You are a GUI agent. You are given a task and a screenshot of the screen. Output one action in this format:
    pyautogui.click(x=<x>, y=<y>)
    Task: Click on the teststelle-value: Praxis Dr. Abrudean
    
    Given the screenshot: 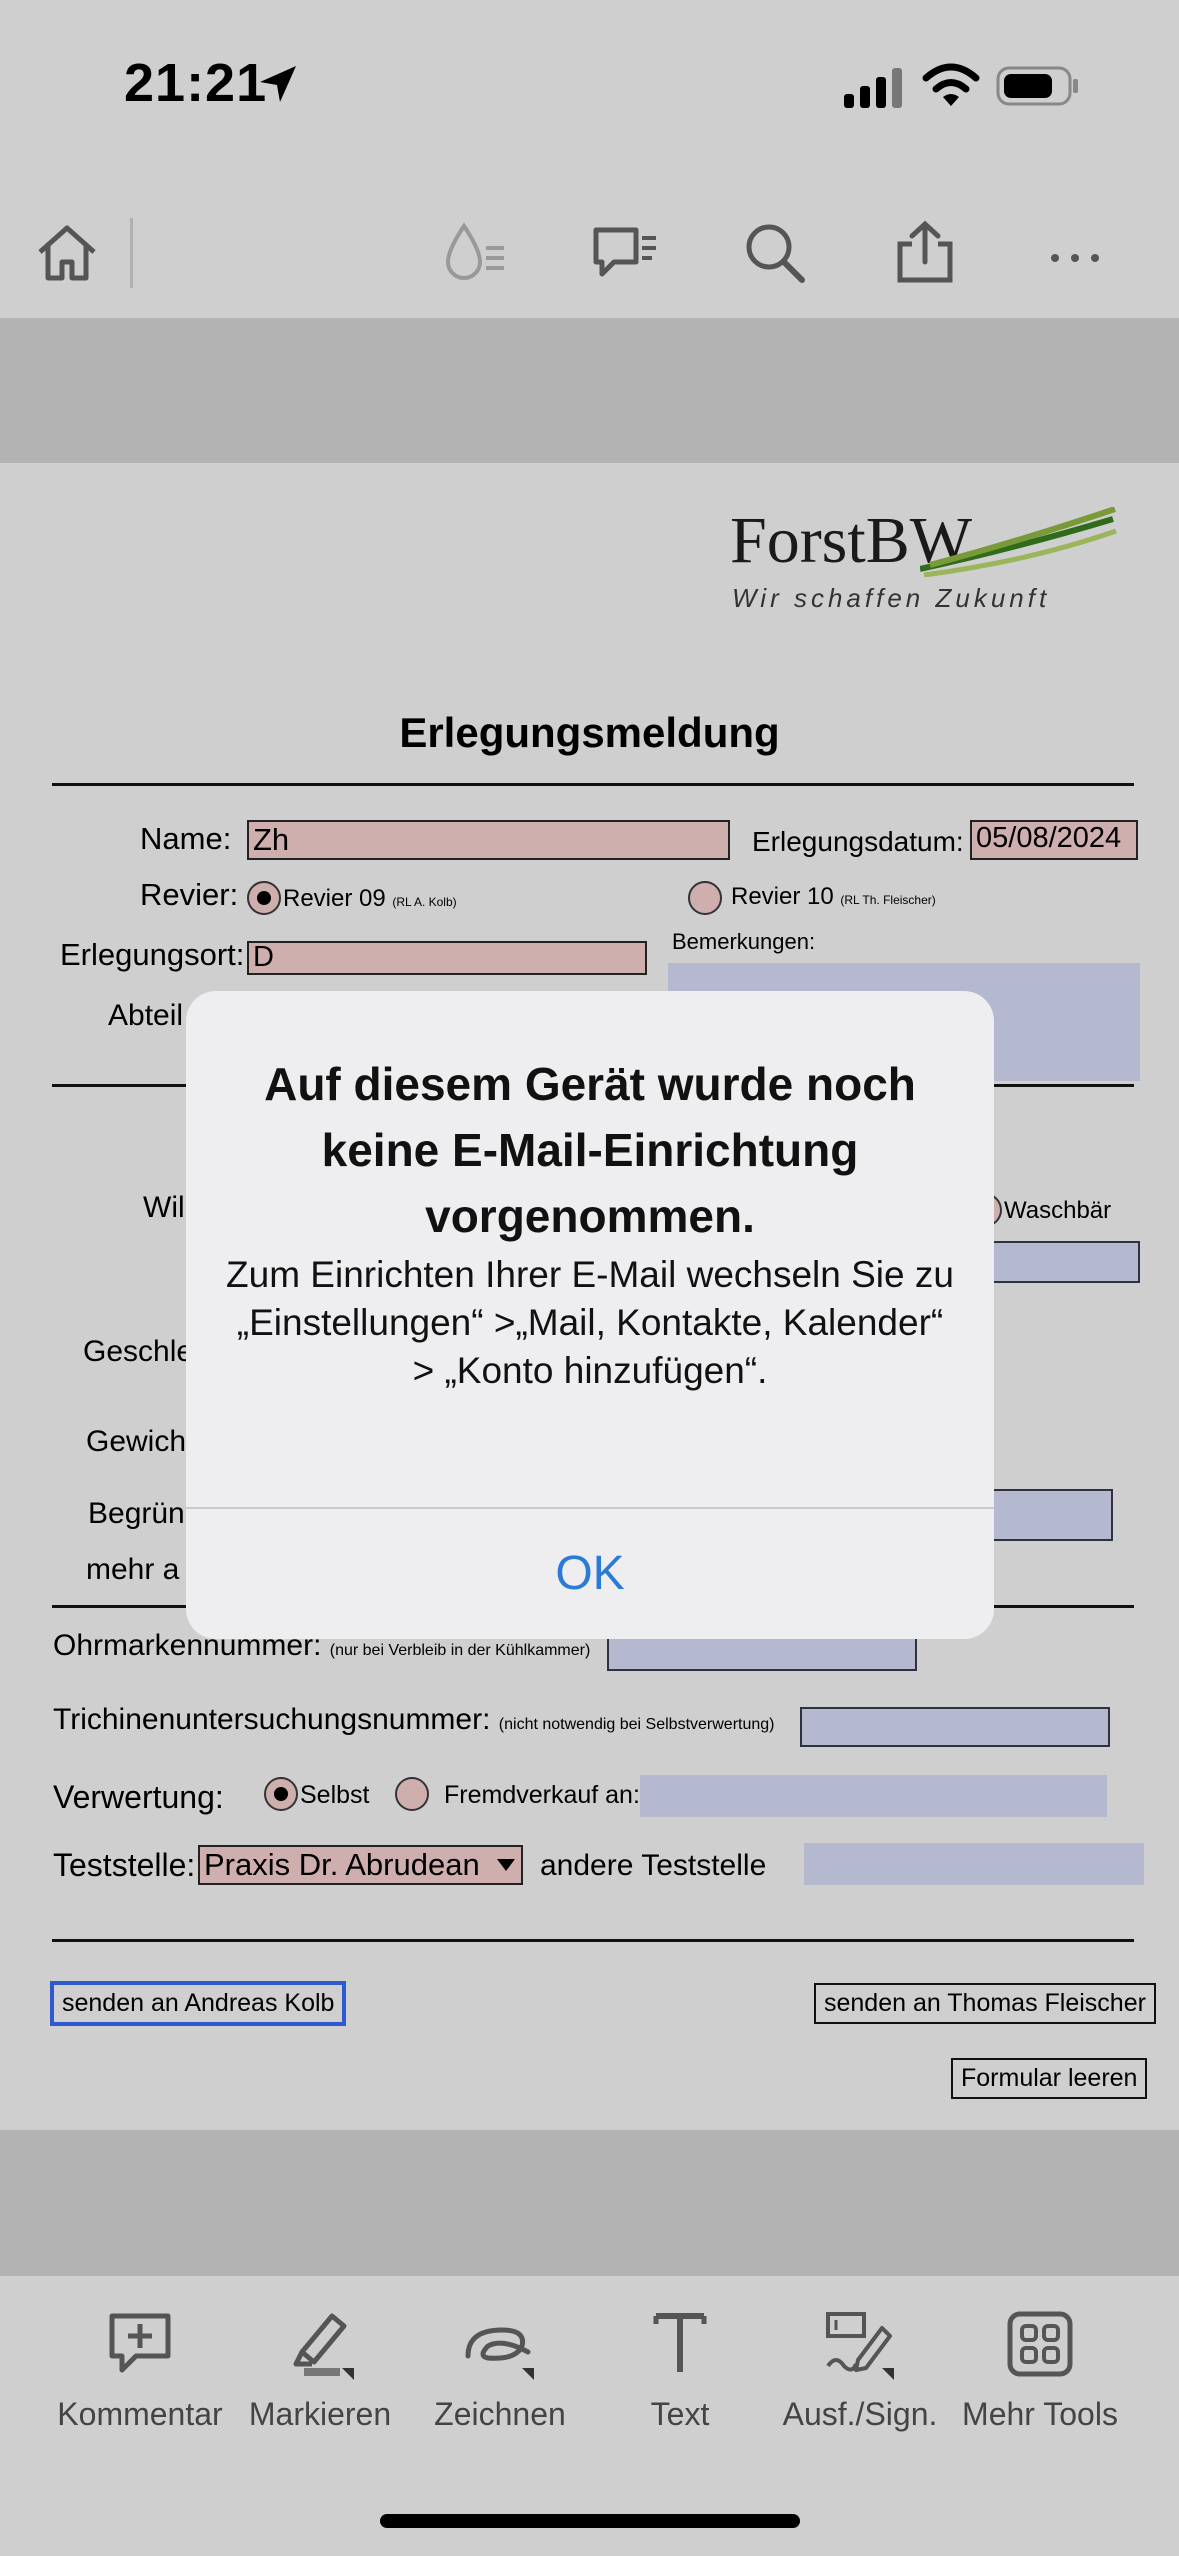 What is the action you would take?
    pyautogui.click(x=342, y=1864)
    